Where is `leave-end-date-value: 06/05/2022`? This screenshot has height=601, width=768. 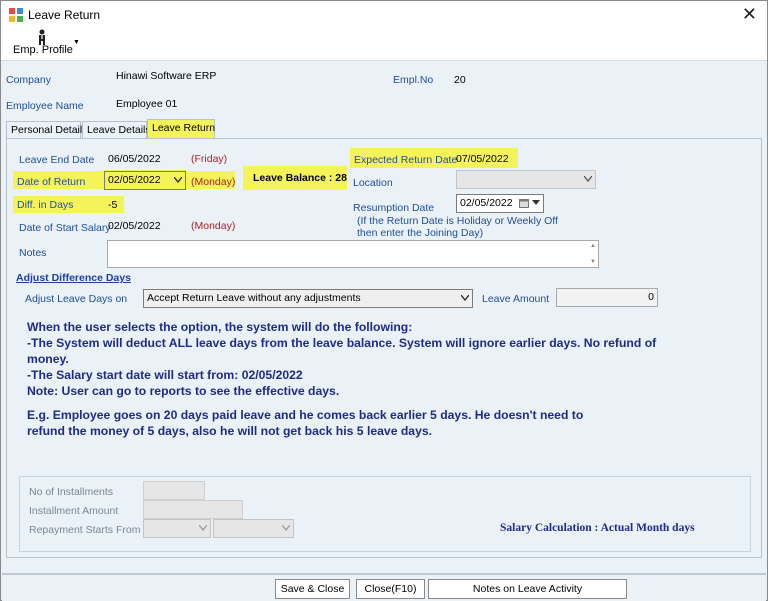
leave-end-date-value: 06/05/2022 is located at coordinates (134, 159).